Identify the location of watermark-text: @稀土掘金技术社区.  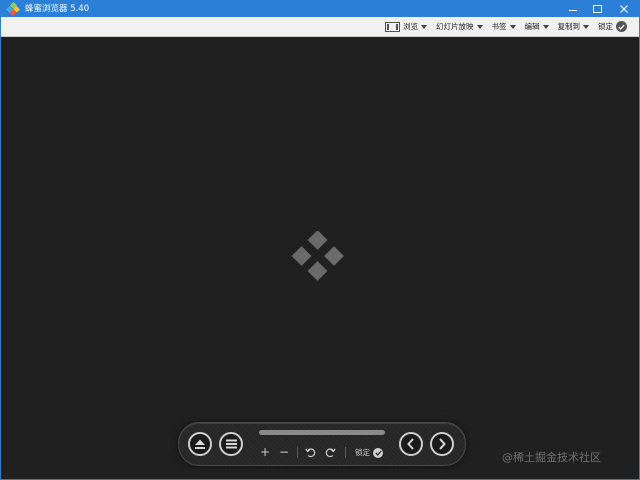
(551, 457).